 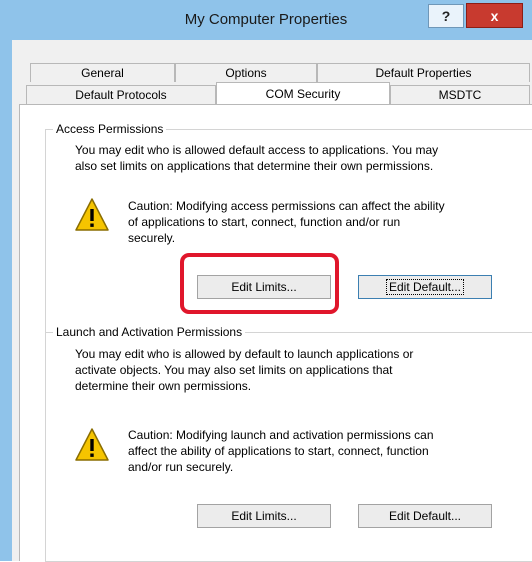 What do you see at coordinates (102, 72) in the screenshot?
I see `tab-general: General` at bounding box center [102, 72].